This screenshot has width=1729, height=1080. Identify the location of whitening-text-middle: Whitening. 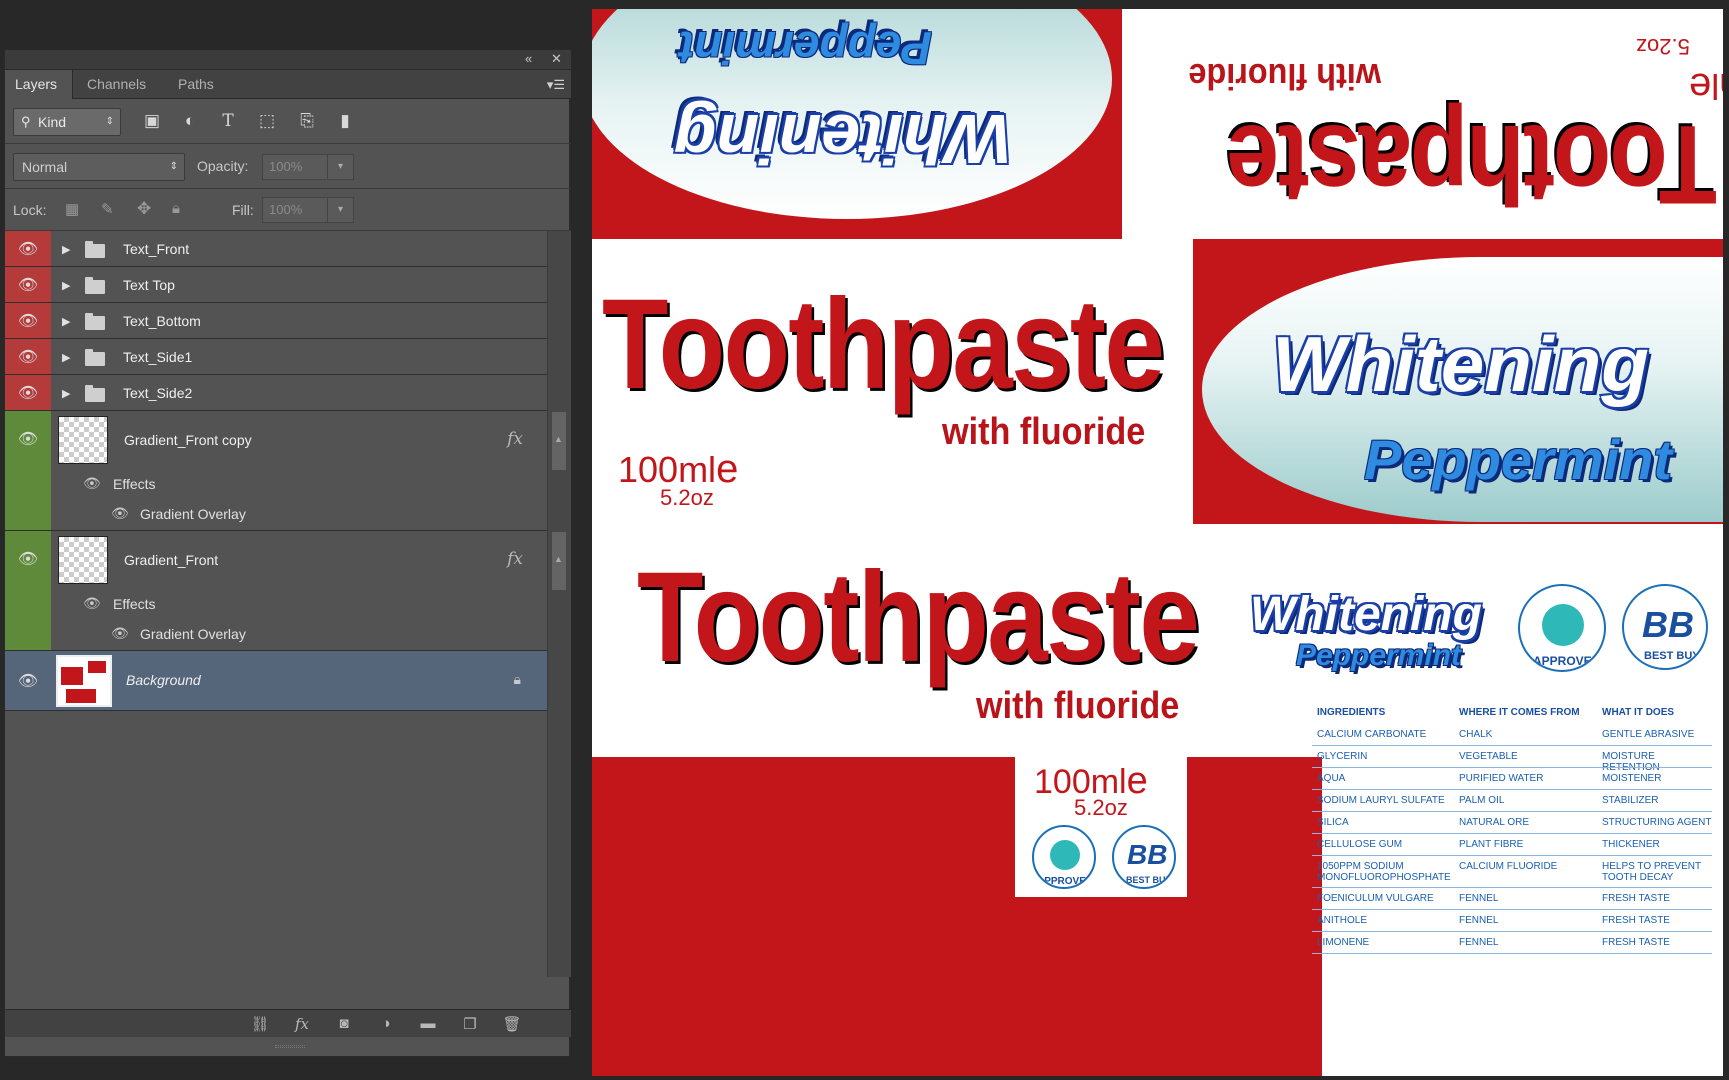
(1460, 364).